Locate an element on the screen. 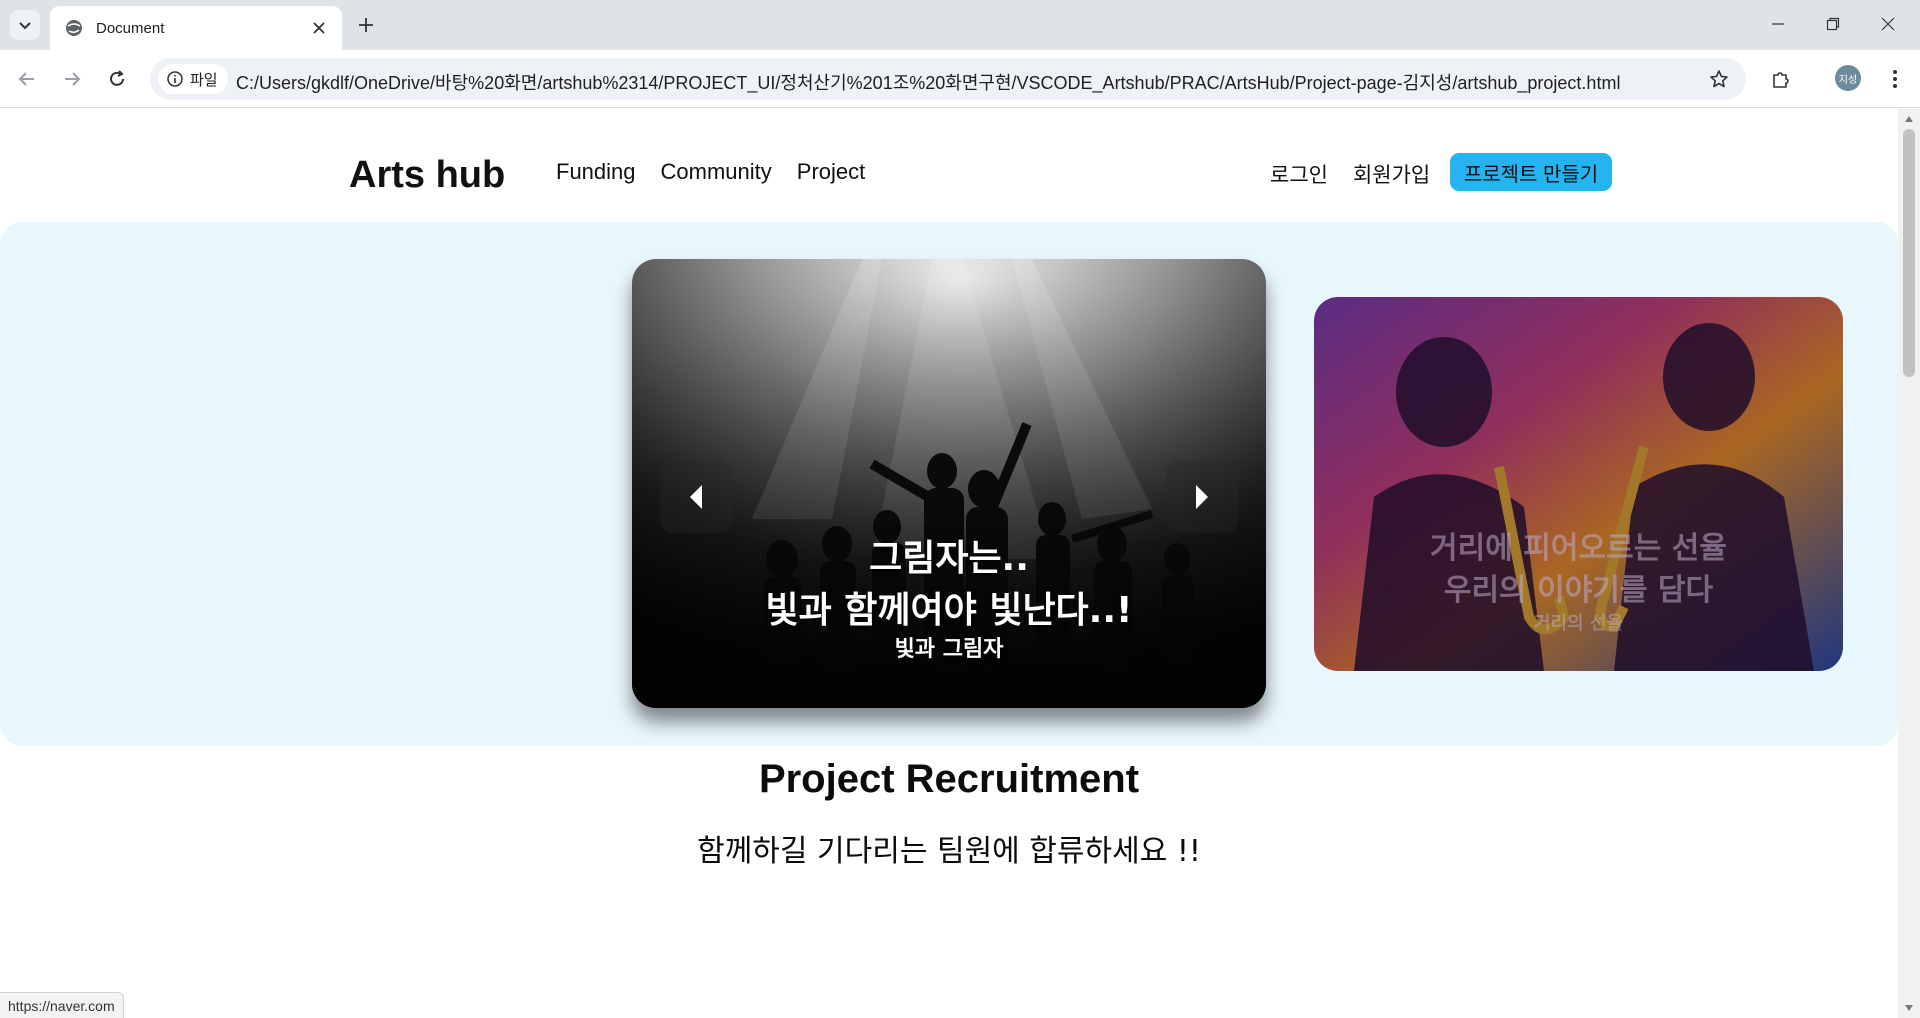 The image size is (1920, 1018). section-title: Project Recruitment is located at coordinates (949, 779).